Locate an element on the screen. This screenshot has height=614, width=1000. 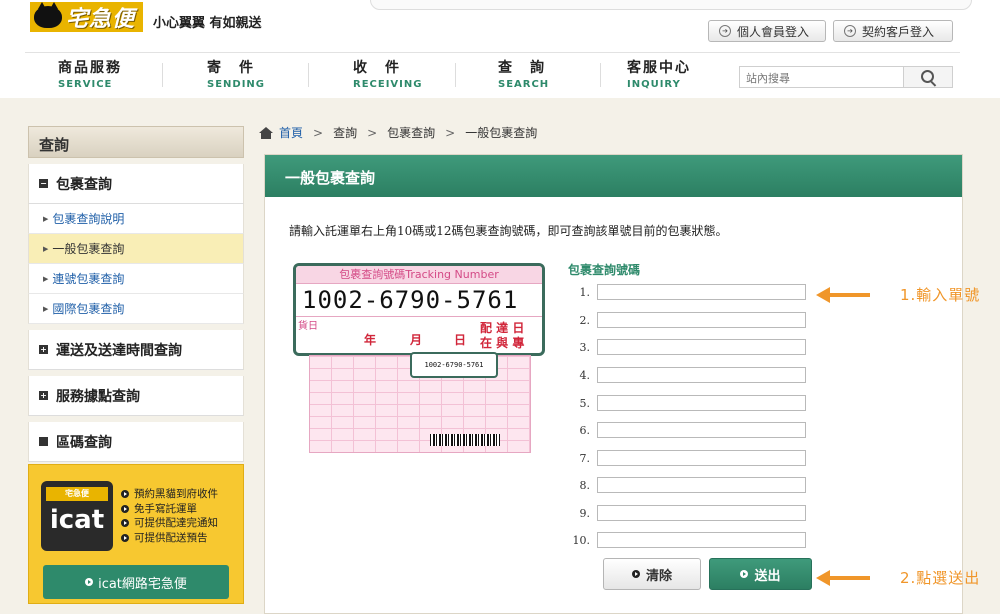
icat-feature-list: 預約黑貓到府收件 免手寫託運單 可提供配達完通知 可提供配送預告 is located at coordinates (169, 516).